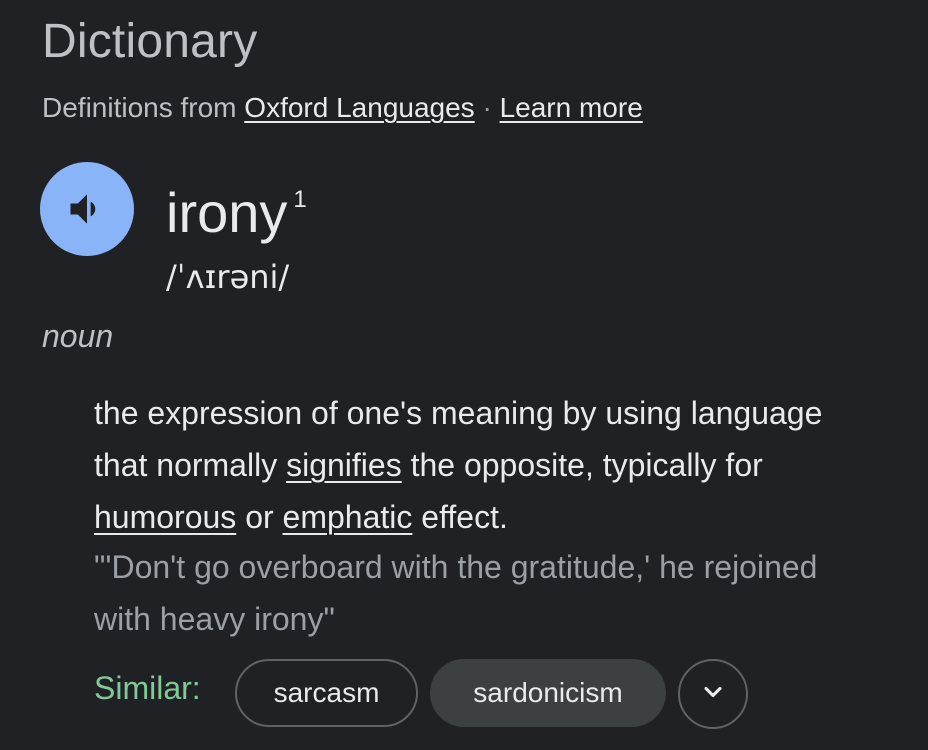  Describe the element at coordinates (344, 465) in the screenshot. I see `signifies-link: signifies` at that location.